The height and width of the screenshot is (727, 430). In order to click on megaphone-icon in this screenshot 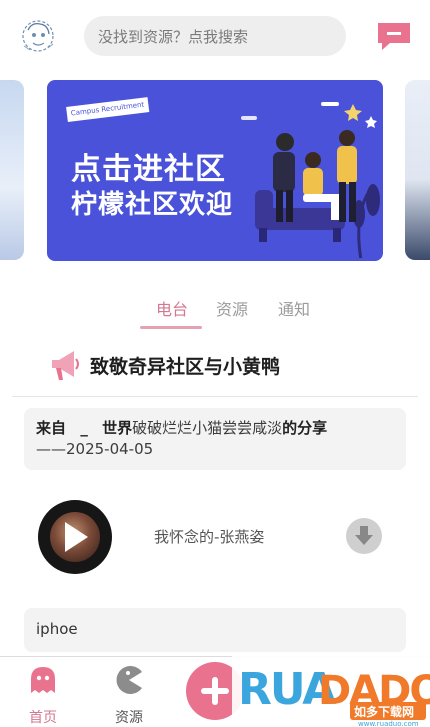, I will do `click(65, 365)`.